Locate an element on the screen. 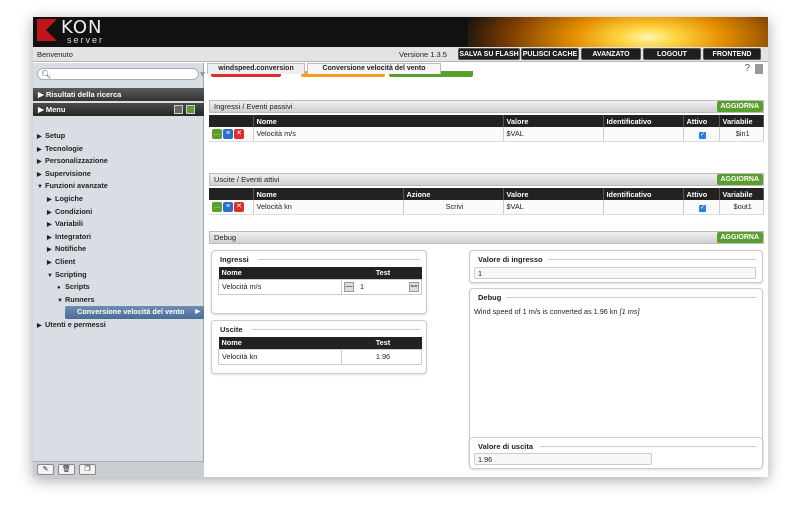 The width and height of the screenshot is (800, 524). cell-identificativo is located at coordinates (643, 207).